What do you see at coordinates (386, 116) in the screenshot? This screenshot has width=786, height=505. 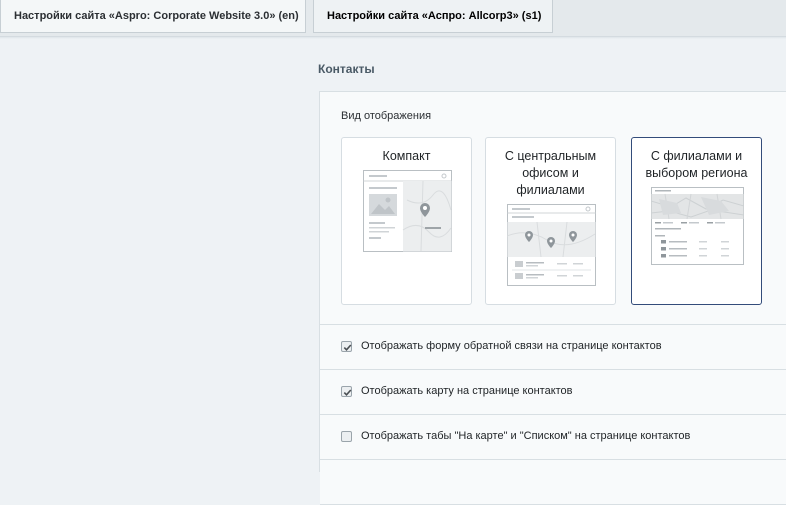 I see `display-type-label: Вид отображения` at bounding box center [386, 116].